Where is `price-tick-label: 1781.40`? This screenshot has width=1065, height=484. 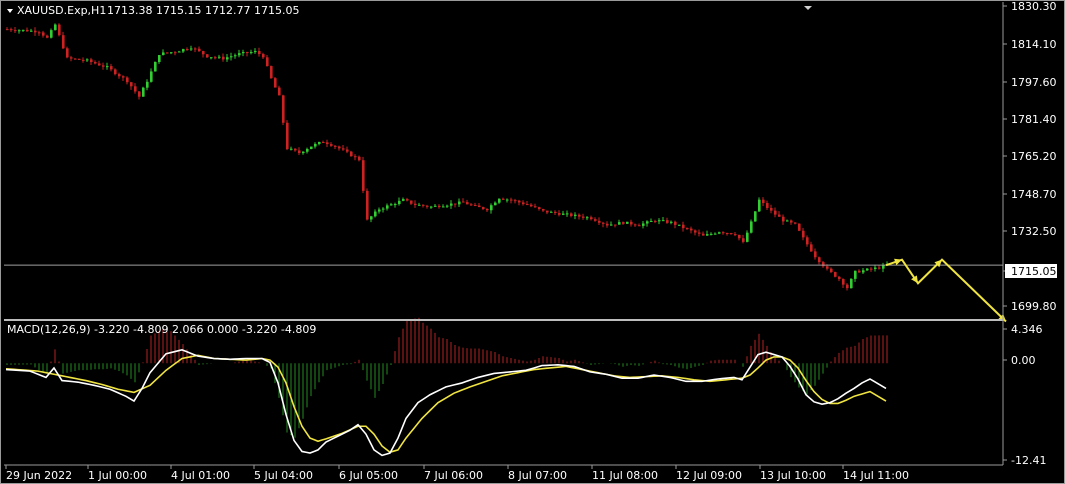 price-tick-label: 1781.40 is located at coordinates (1034, 119).